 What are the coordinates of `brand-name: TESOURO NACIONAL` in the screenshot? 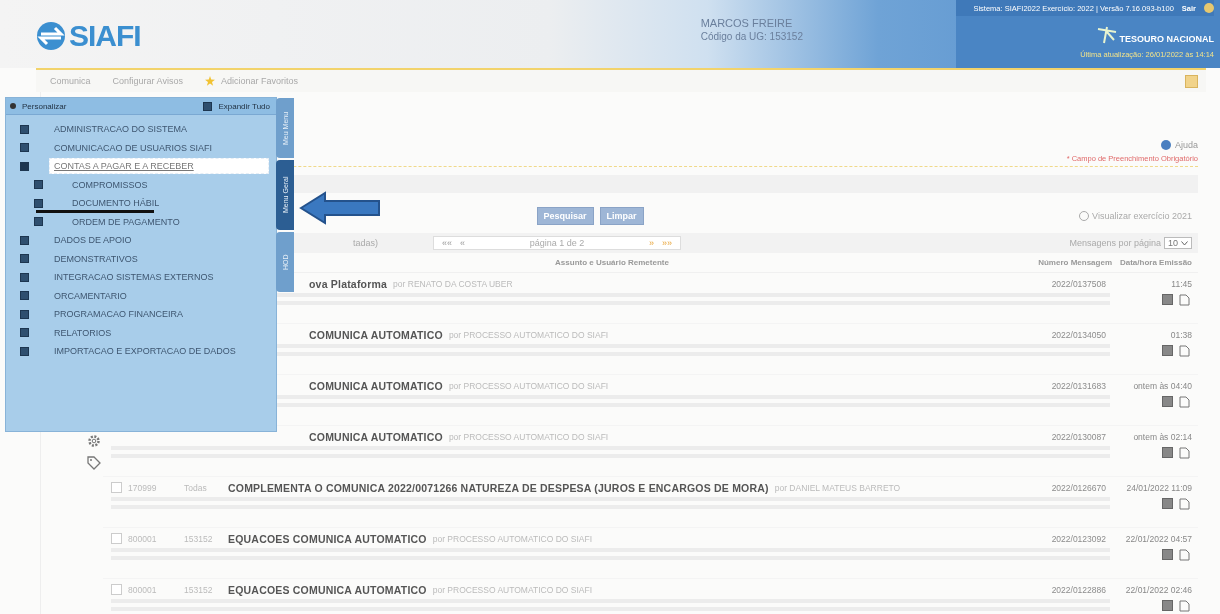 It's located at (1166, 39).